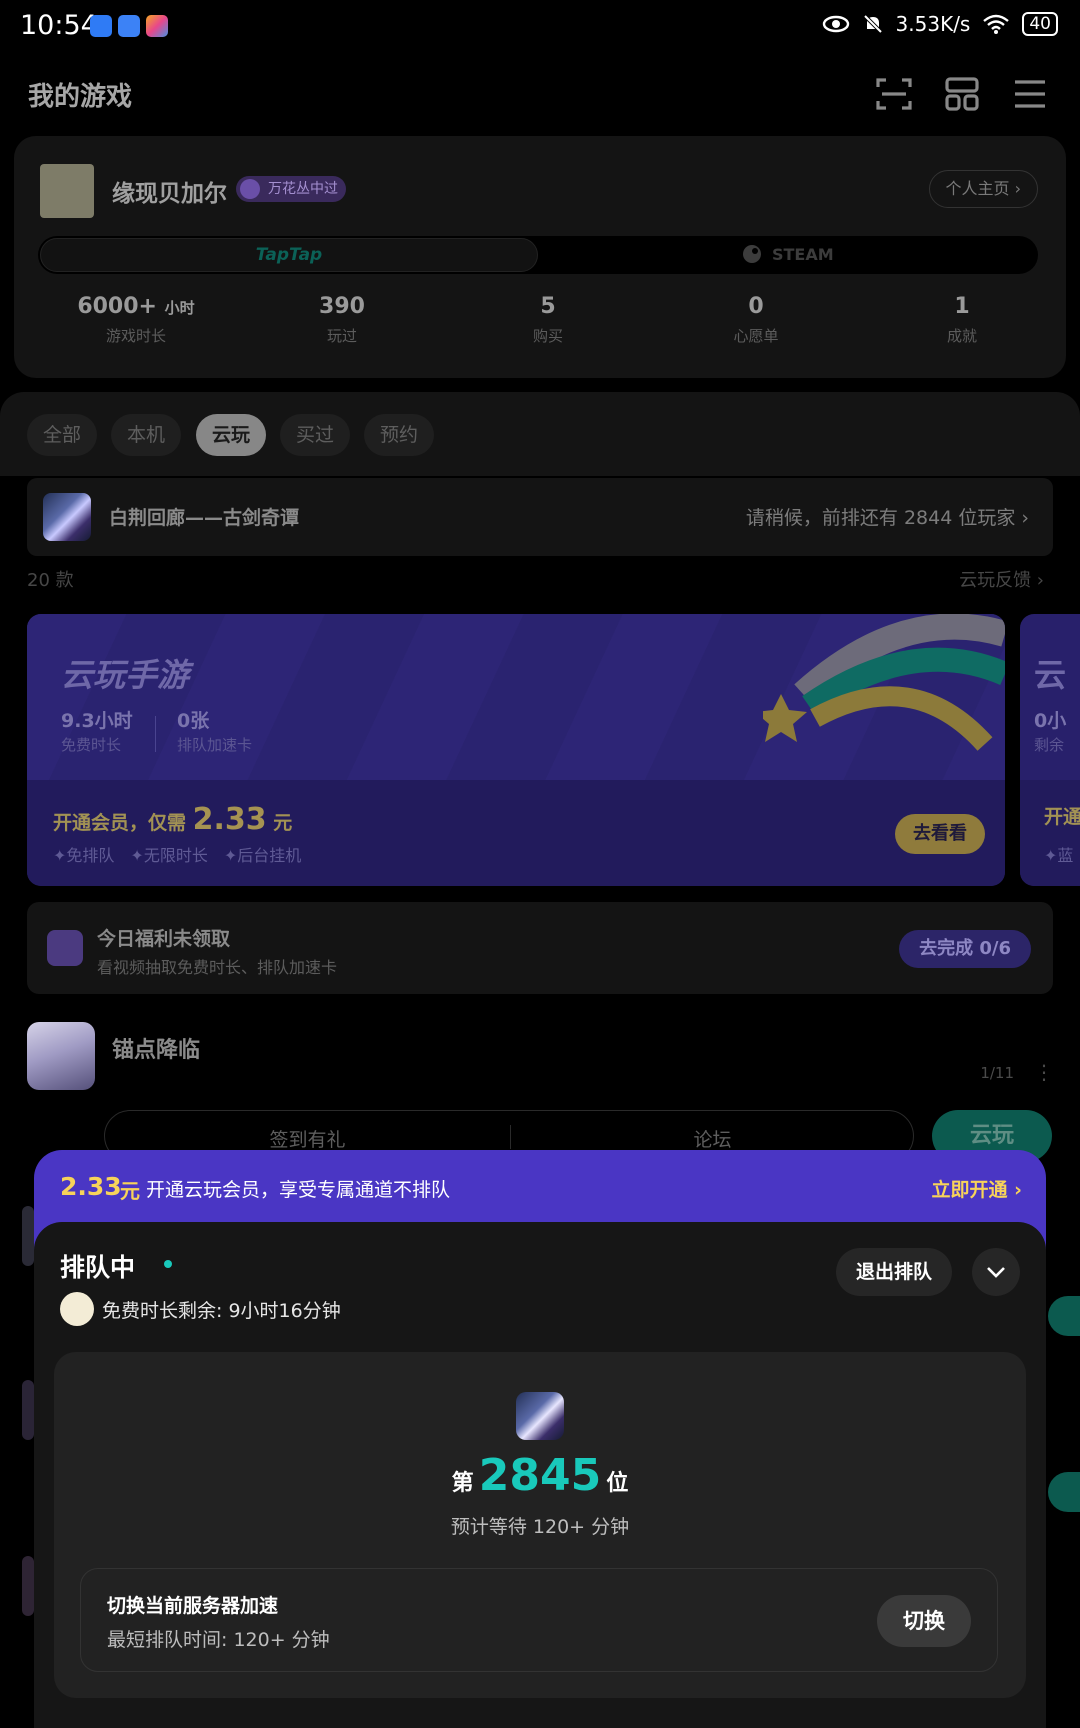 This screenshot has width=1080, height=1728. Describe the element at coordinates (983, 189) in the screenshot. I see `homepage-button: 个人主页 ›` at that location.